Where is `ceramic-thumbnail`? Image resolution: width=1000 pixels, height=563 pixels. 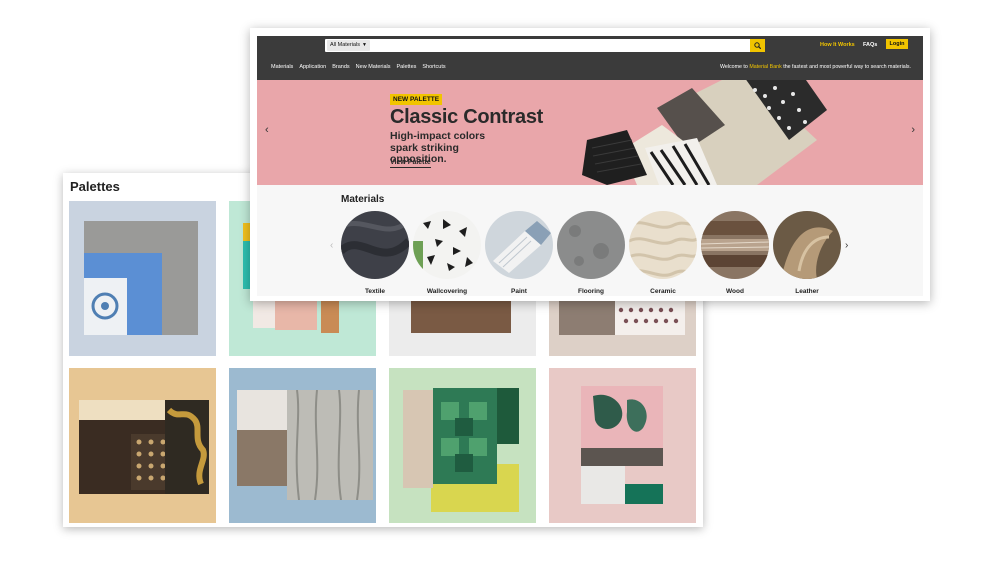 ceramic-thumbnail is located at coordinates (663, 245).